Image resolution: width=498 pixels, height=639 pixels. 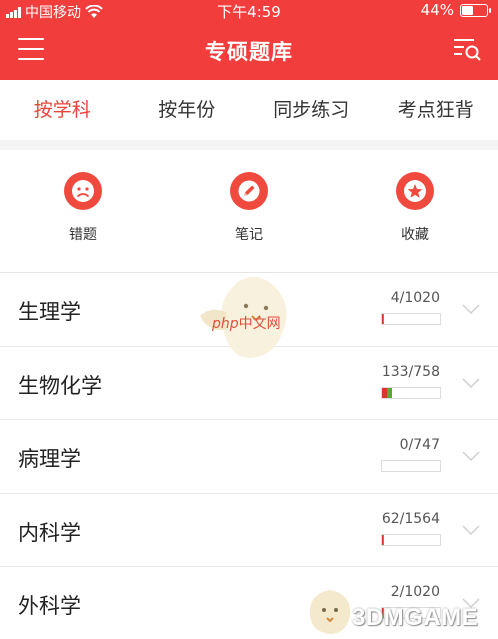 I want to click on list-item: 病理学 0/747, so click(x=249, y=457).